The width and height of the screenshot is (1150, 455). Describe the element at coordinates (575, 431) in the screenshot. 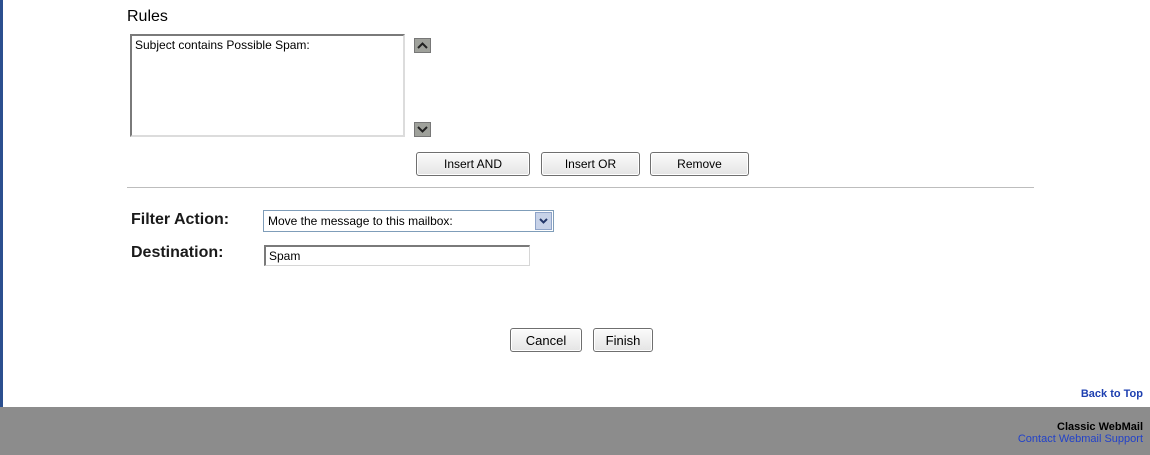

I see `footer-bar: Classic WebMail Contact Webmail Support` at that location.